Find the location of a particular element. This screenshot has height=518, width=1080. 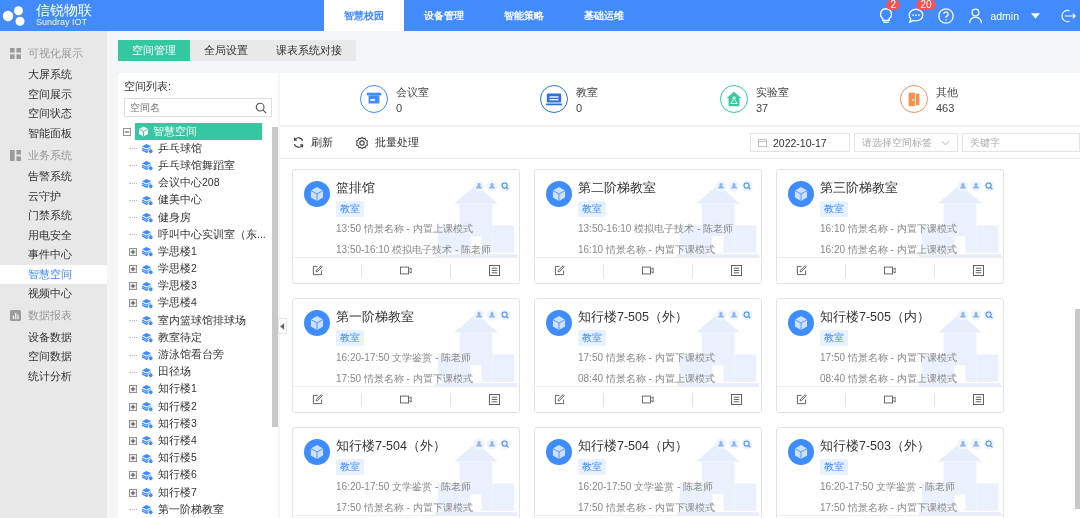

tab: 全局设置 is located at coordinates (226, 50).